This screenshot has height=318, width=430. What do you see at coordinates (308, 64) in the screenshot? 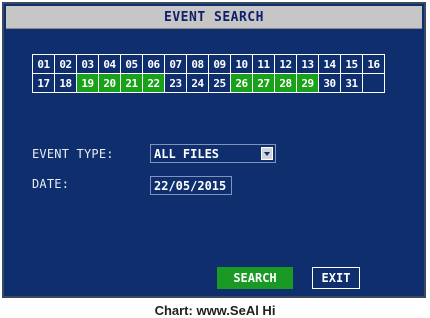
I see `calendar-day-13: 13` at bounding box center [308, 64].